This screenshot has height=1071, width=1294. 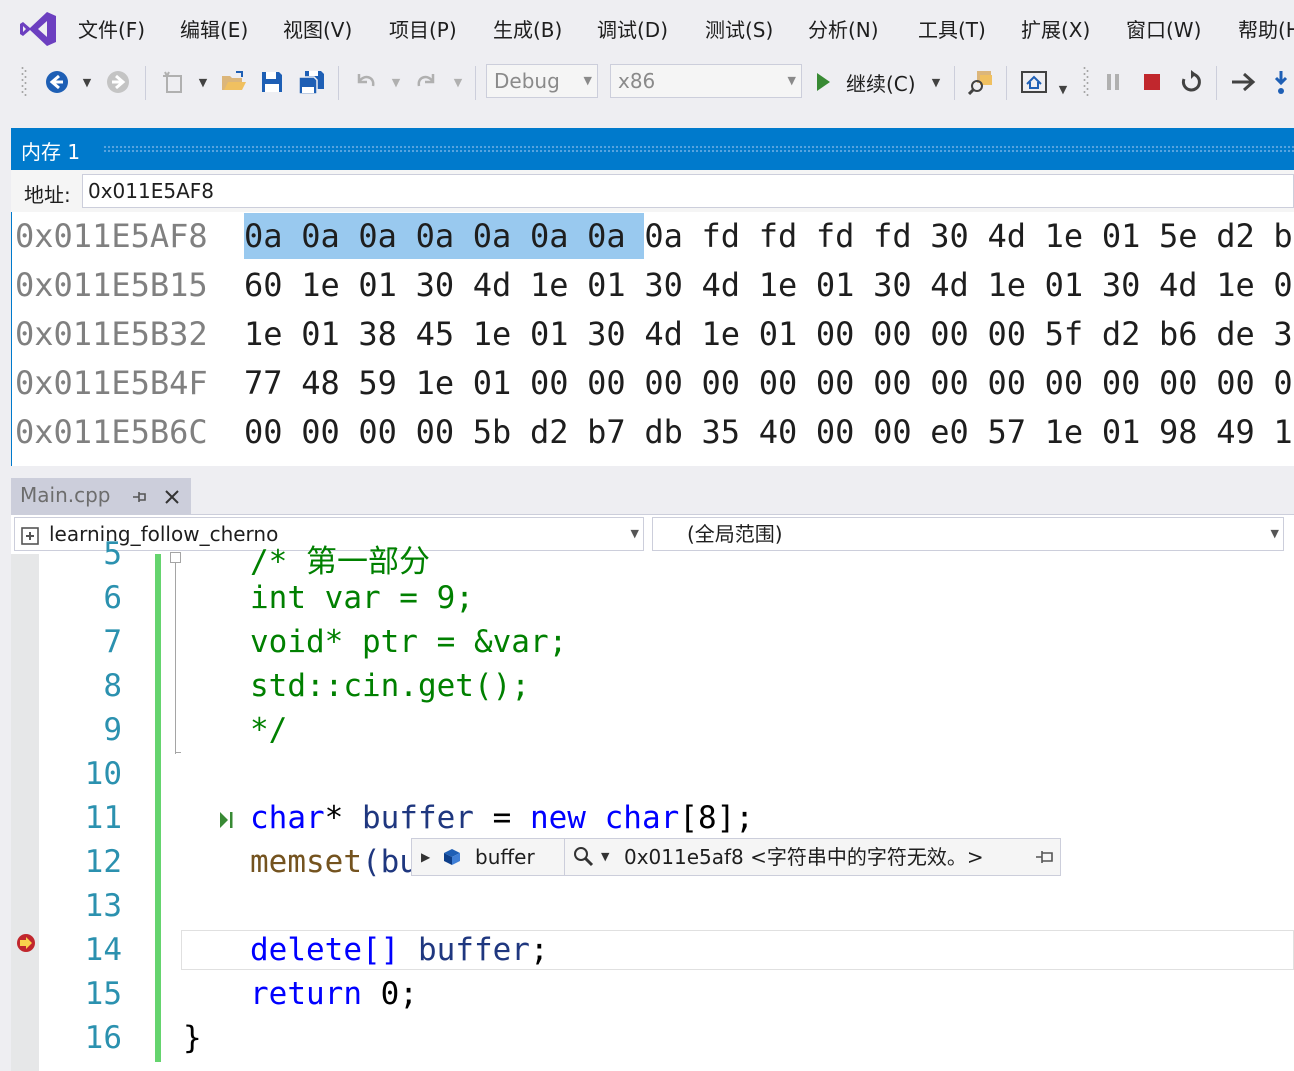 I want to click on navigate-forward-icon, so click(x=118, y=82).